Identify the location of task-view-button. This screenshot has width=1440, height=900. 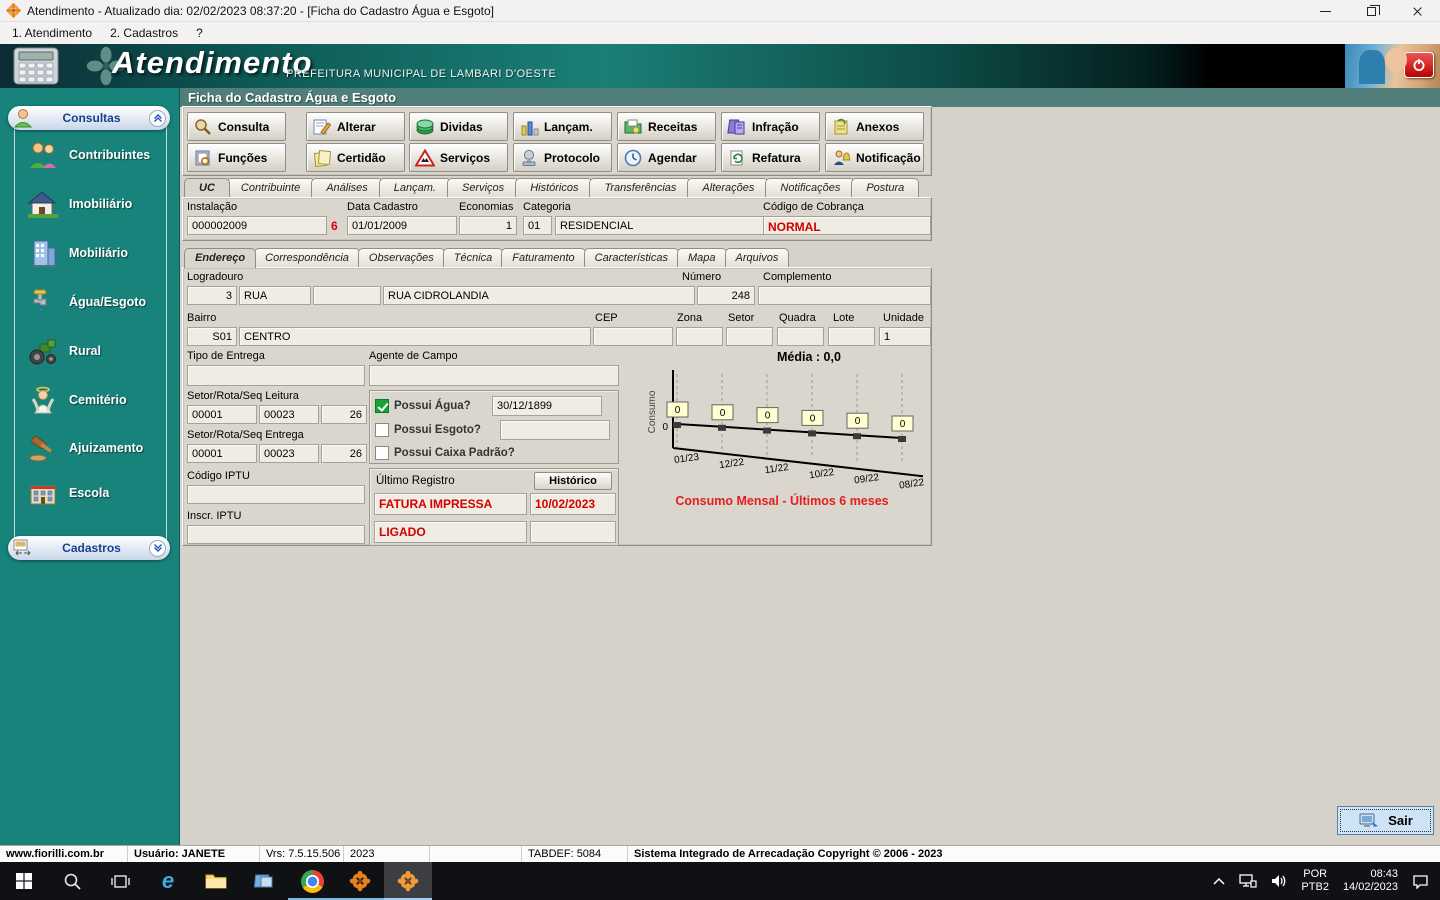
(120, 881).